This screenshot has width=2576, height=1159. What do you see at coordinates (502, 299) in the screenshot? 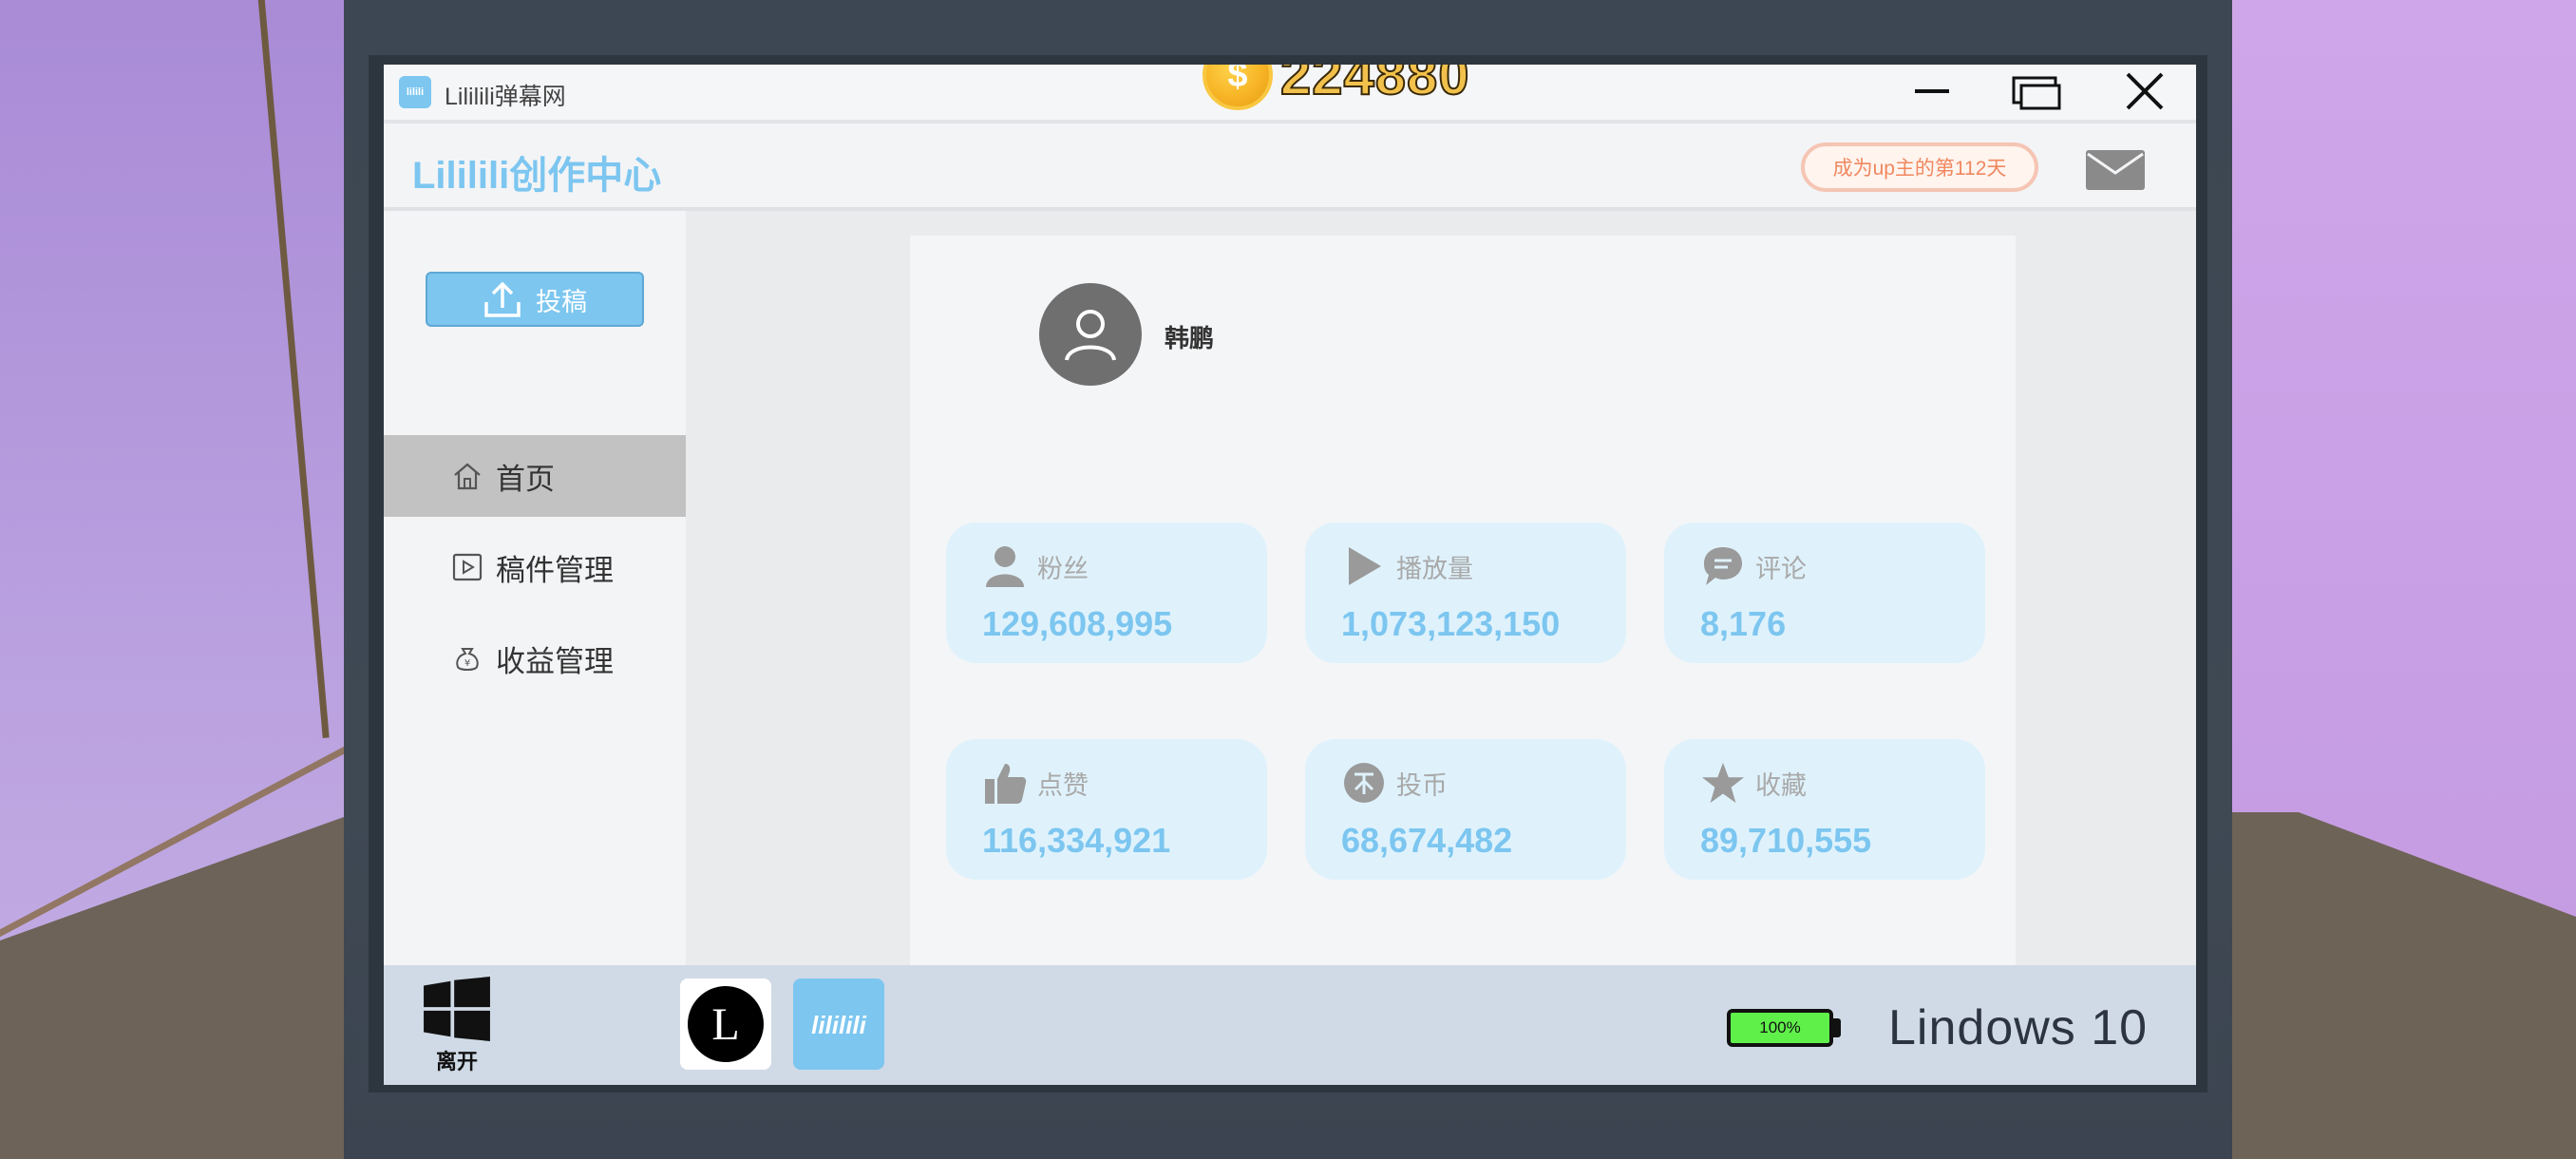
I see `upload-icon` at bounding box center [502, 299].